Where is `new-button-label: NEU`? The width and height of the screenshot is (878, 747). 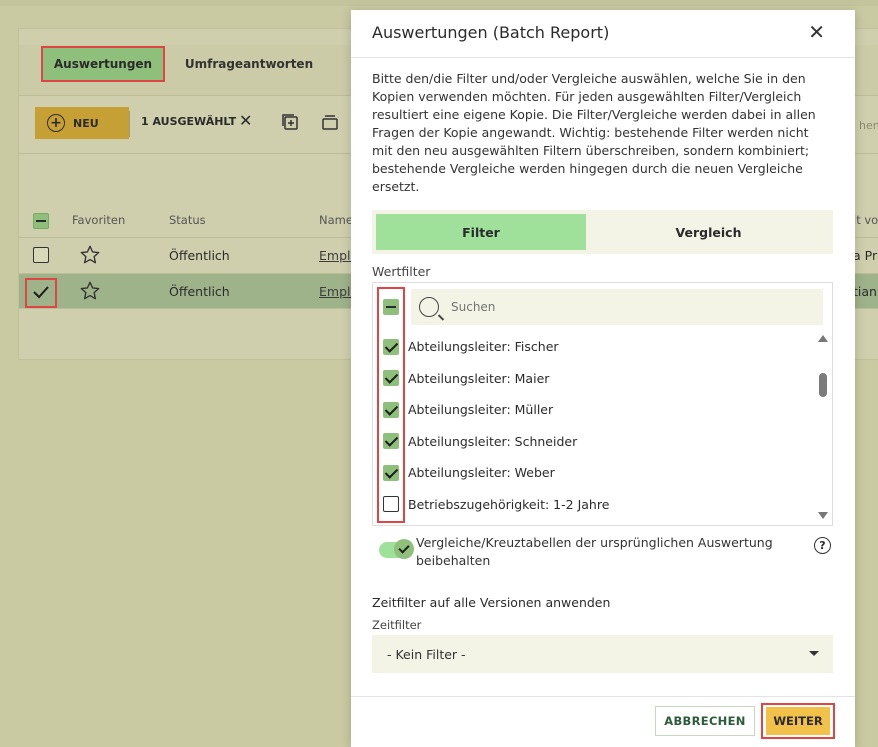
new-button-label: NEU is located at coordinates (86, 123).